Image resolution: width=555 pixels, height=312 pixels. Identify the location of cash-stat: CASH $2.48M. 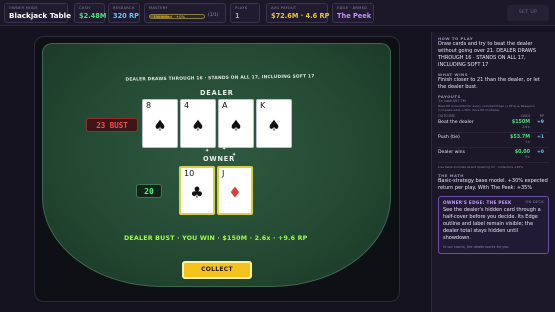
(90, 13).